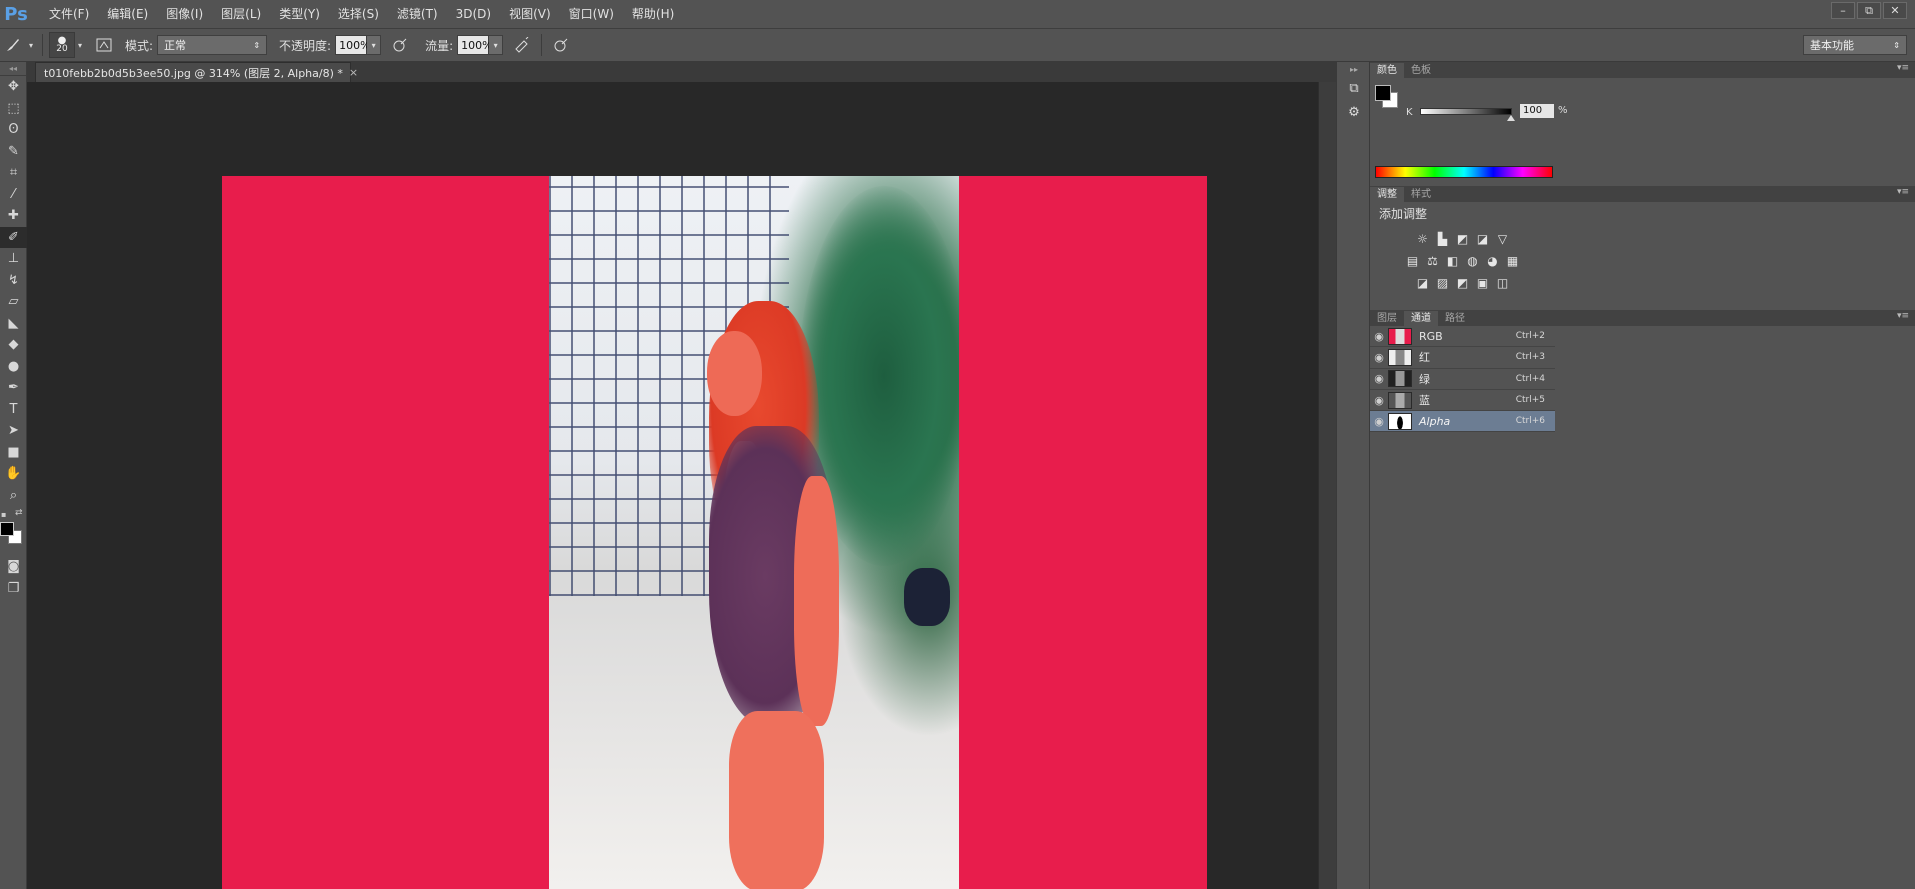 This screenshot has width=1915, height=889. I want to click on airbrush-icon, so click(522, 45).